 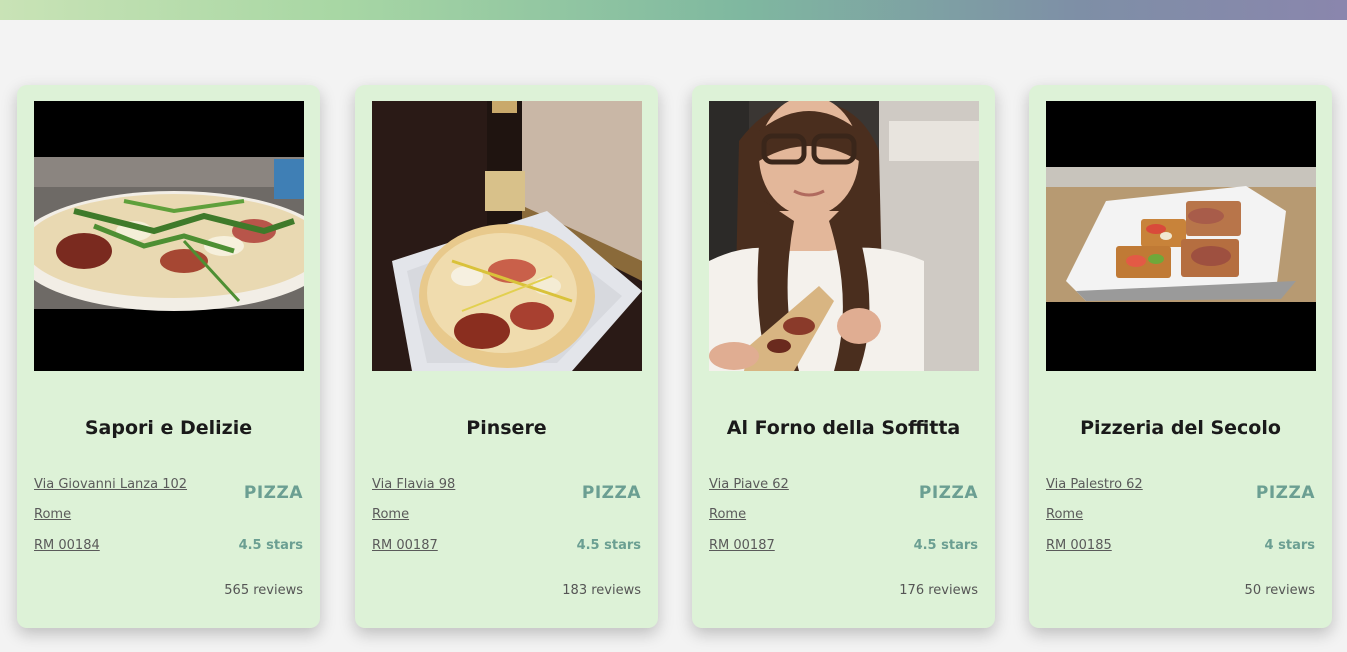 I want to click on restaurant-name: Pinsere, so click(x=506, y=428).